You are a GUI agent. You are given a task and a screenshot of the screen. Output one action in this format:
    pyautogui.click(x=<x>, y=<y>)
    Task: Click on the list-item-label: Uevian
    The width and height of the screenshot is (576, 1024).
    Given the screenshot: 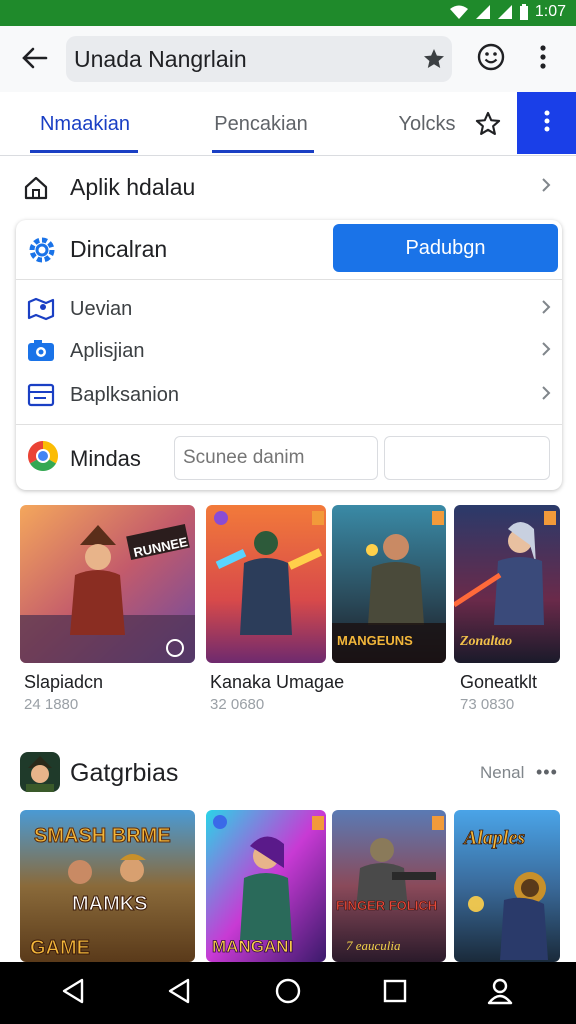 What is the action you would take?
    pyautogui.click(x=101, y=309)
    